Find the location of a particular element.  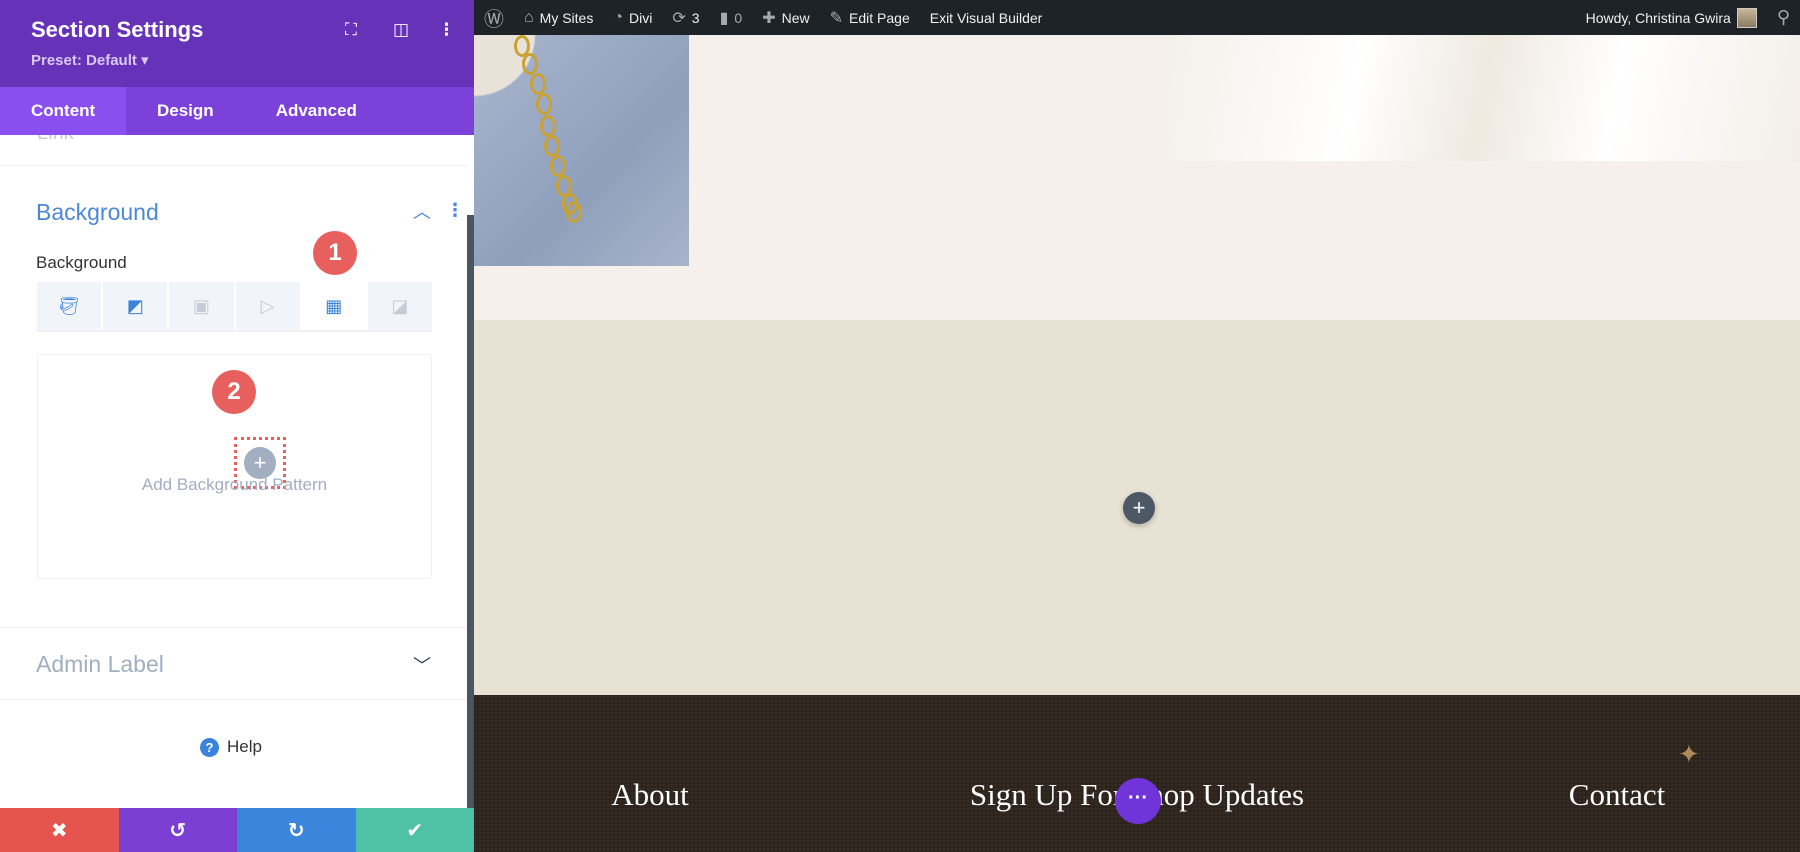

wordpress-logo-icon: Ⓦ is located at coordinates (494, 17).